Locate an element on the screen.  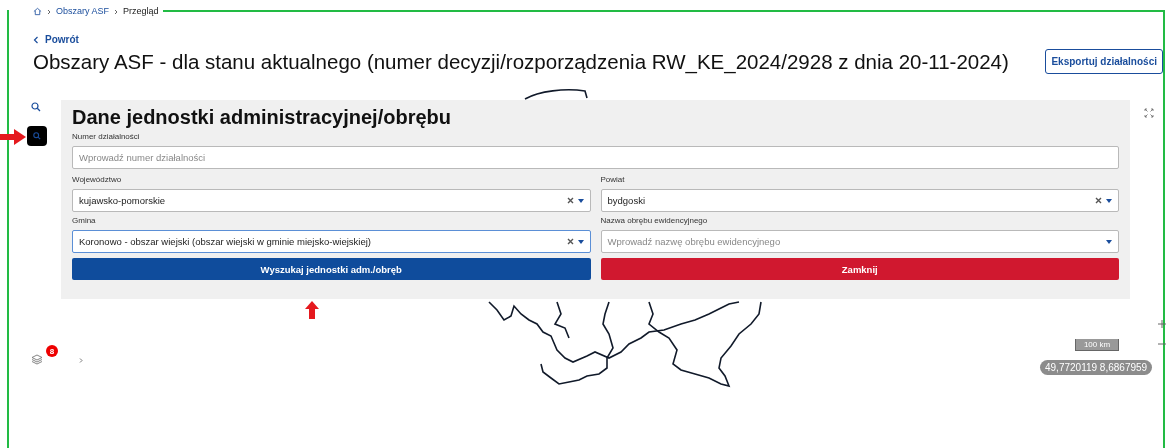
scale-bar: 100 km is located at coordinates (1097, 345).